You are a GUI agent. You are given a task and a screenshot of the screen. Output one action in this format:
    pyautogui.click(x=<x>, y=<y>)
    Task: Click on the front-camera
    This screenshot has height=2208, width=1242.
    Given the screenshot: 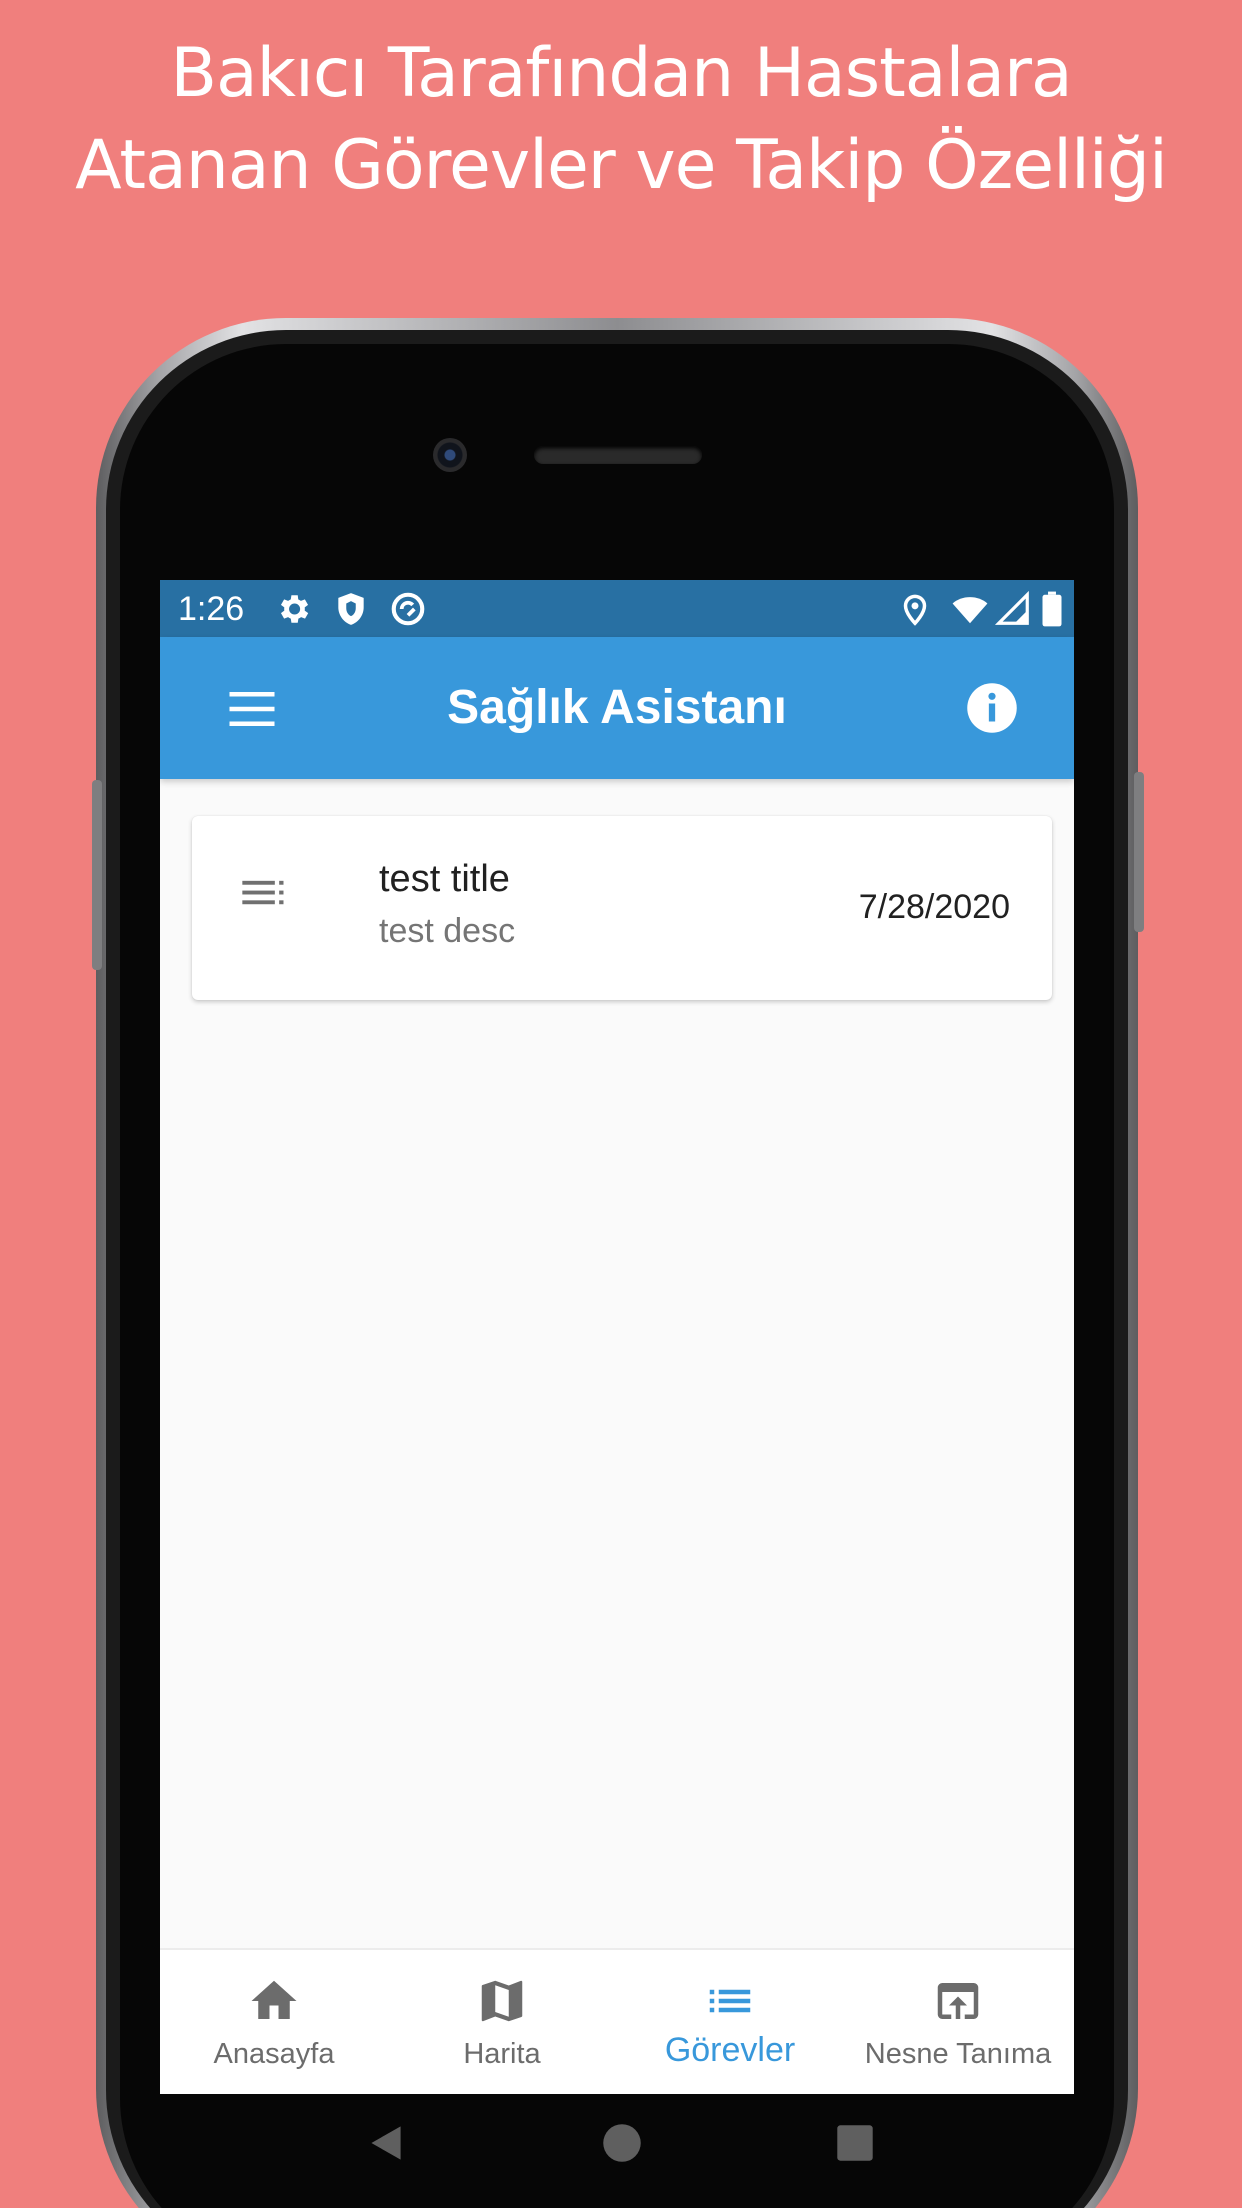 What is the action you would take?
    pyautogui.click(x=450, y=455)
    